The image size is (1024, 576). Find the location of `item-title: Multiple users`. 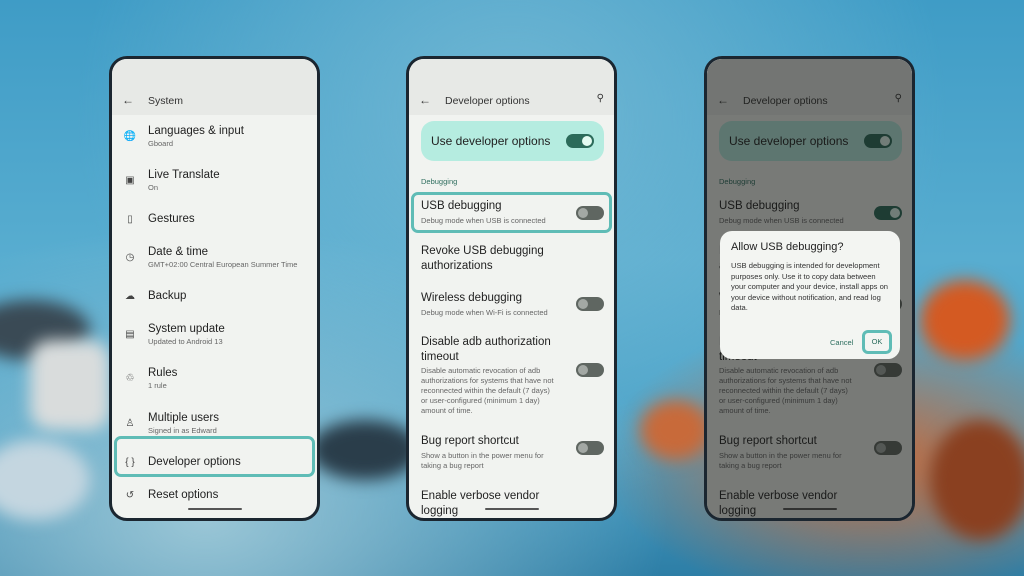

item-title: Multiple users is located at coordinates (183, 418).